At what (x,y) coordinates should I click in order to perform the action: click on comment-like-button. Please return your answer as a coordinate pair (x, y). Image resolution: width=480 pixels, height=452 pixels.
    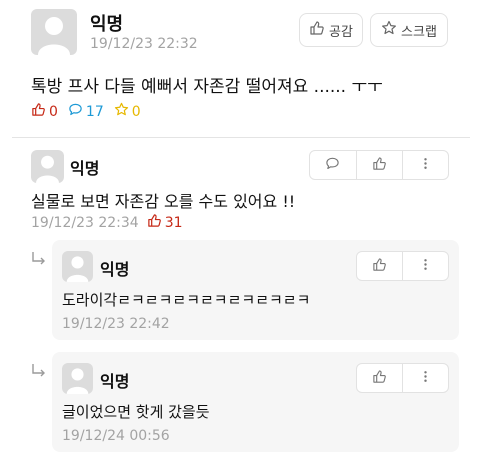
    Looking at the image, I should click on (378, 165).